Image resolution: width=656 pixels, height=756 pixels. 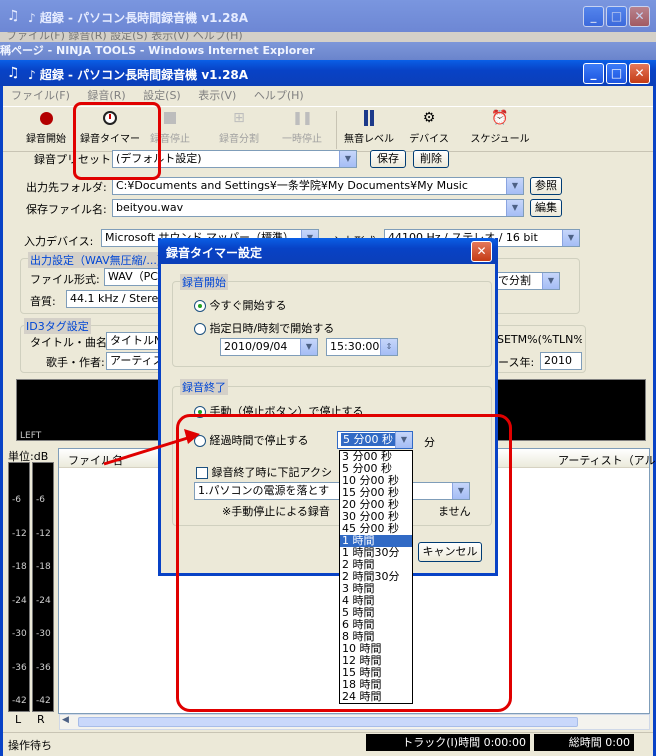 I want to click on record-icon, so click(x=46, y=118).